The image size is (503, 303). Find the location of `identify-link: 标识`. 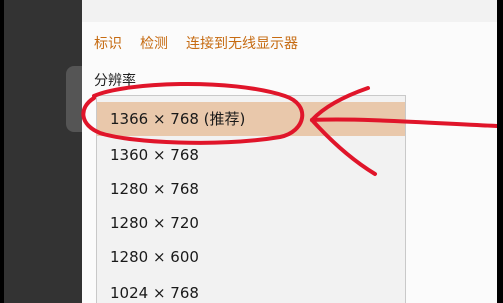

identify-link: 标识 is located at coordinates (108, 43).